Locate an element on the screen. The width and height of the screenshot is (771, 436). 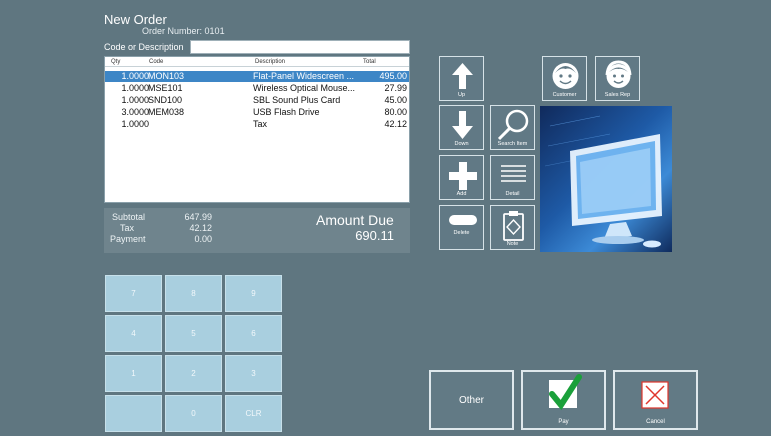
keypad-key-1: 1 is located at coordinates (133, 373).